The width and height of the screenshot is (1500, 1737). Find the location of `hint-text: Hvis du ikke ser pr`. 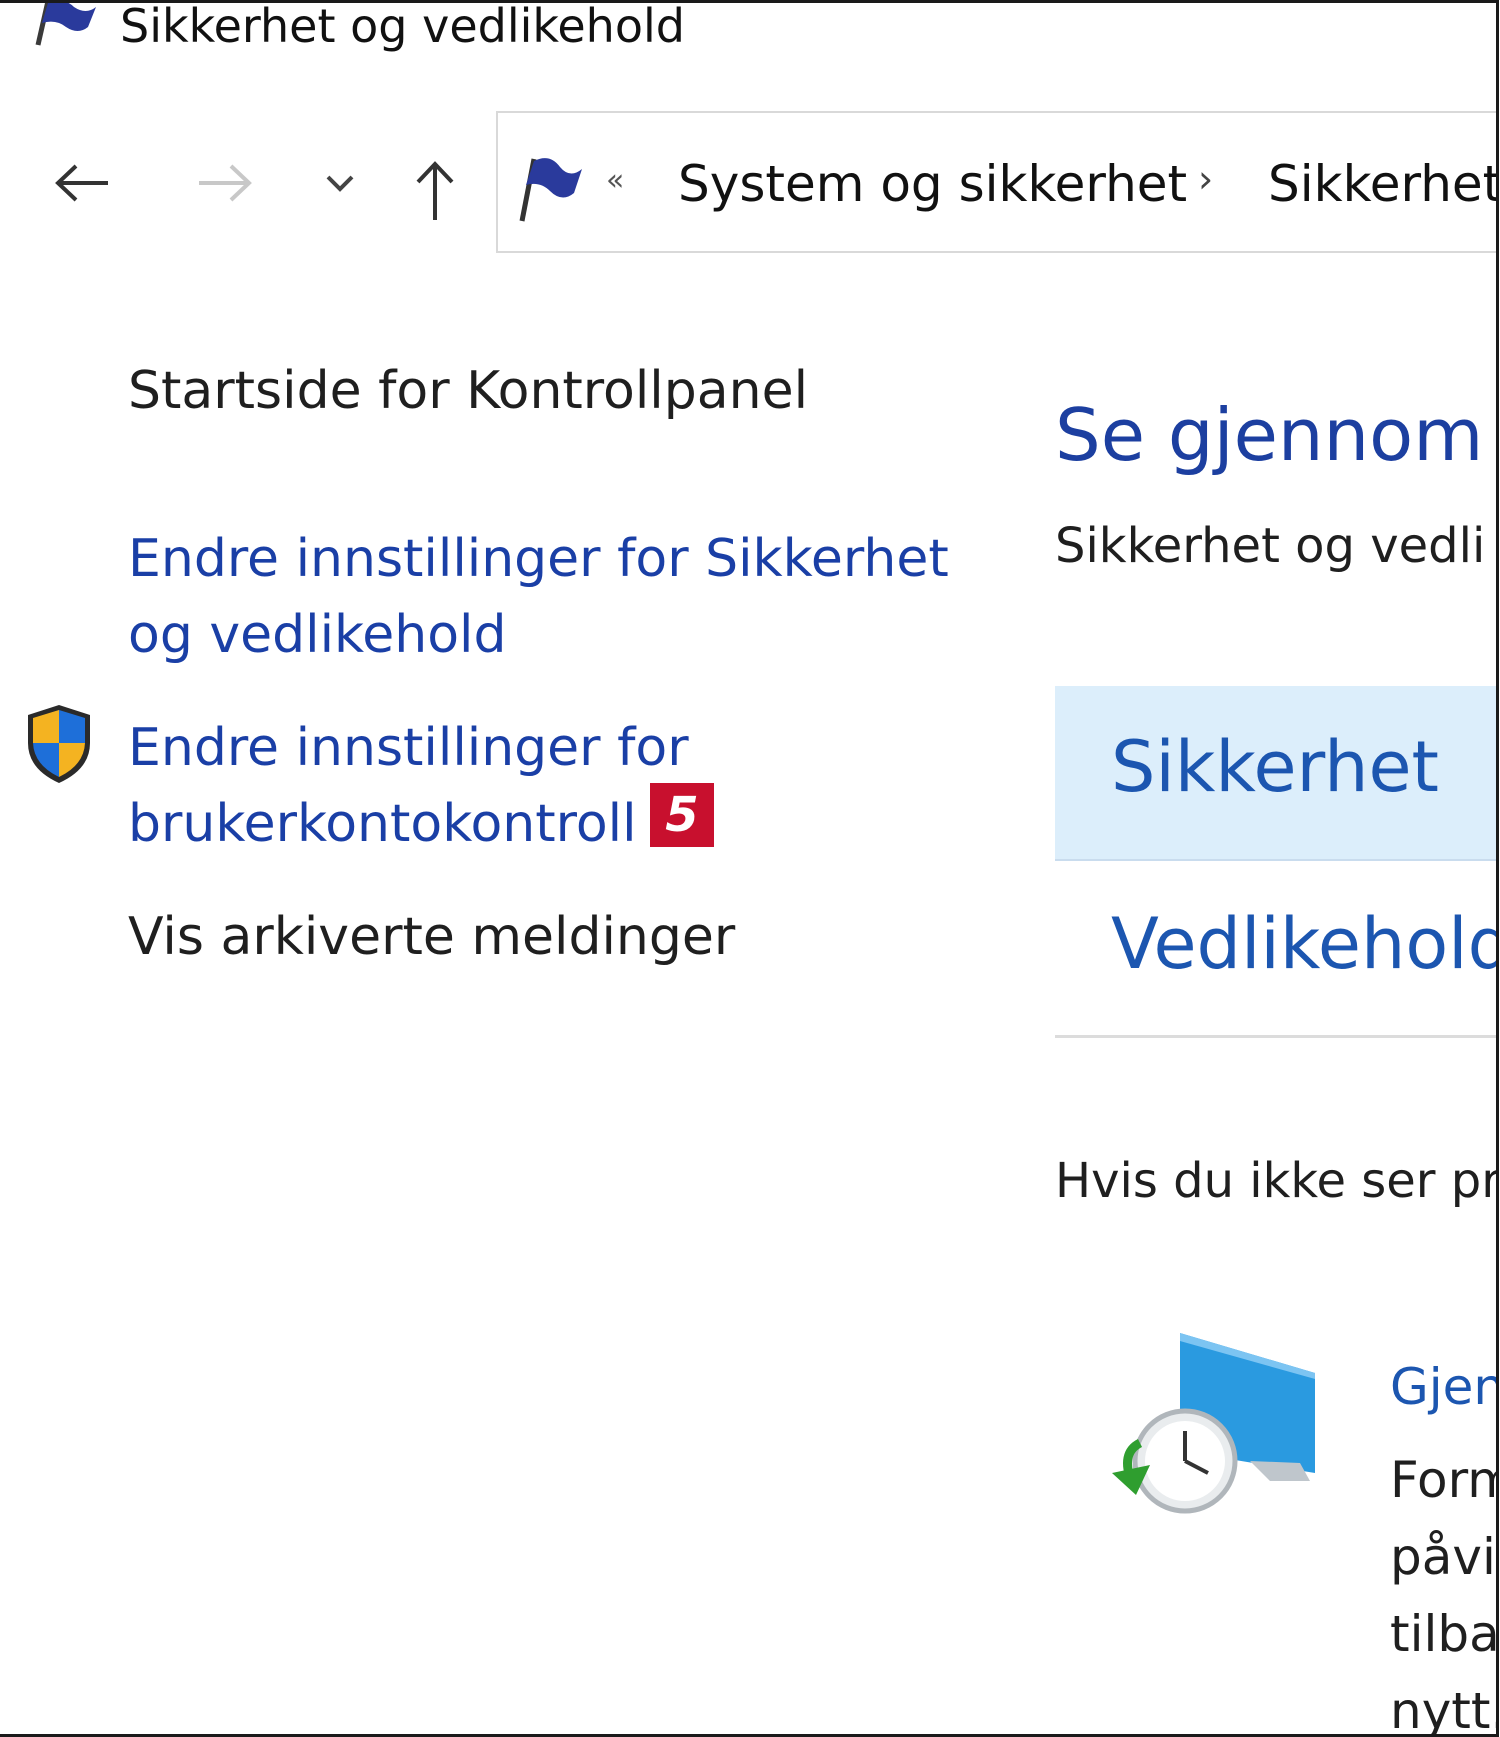

hint-text: Hvis du ikke ser pr is located at coordinates (1277, 1181).